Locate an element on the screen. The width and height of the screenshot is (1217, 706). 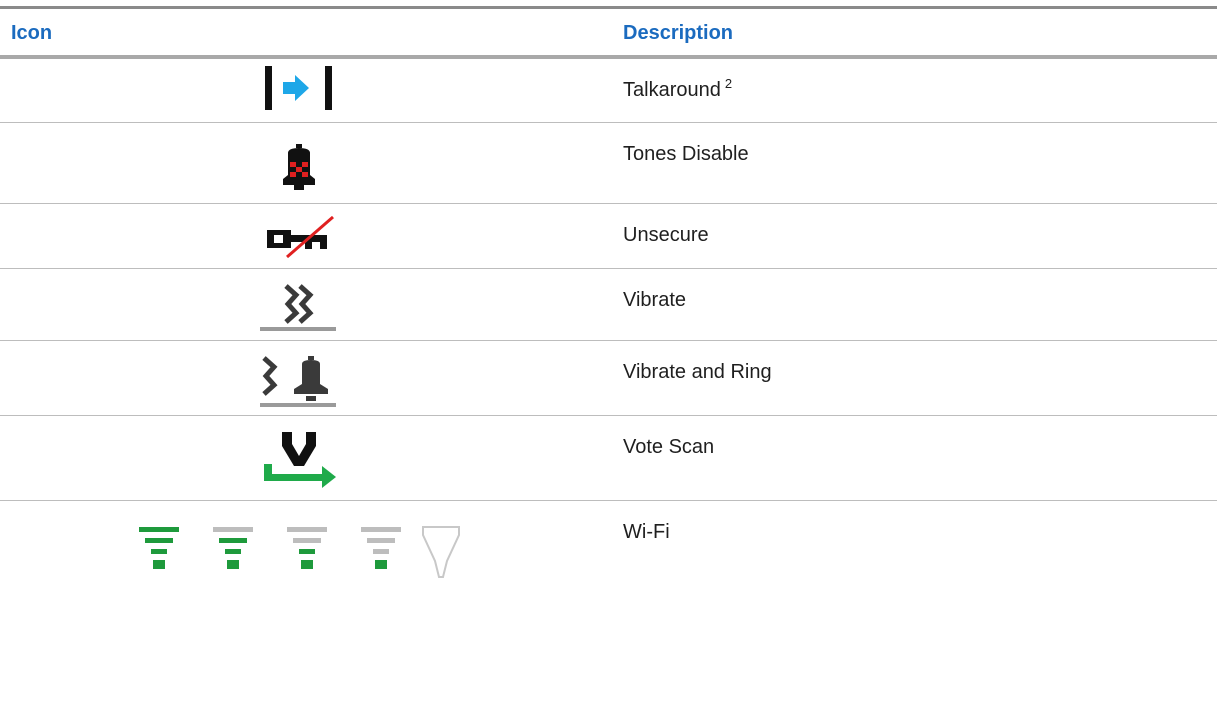
wifi-signal-icons is located at coordinates (317, 553).